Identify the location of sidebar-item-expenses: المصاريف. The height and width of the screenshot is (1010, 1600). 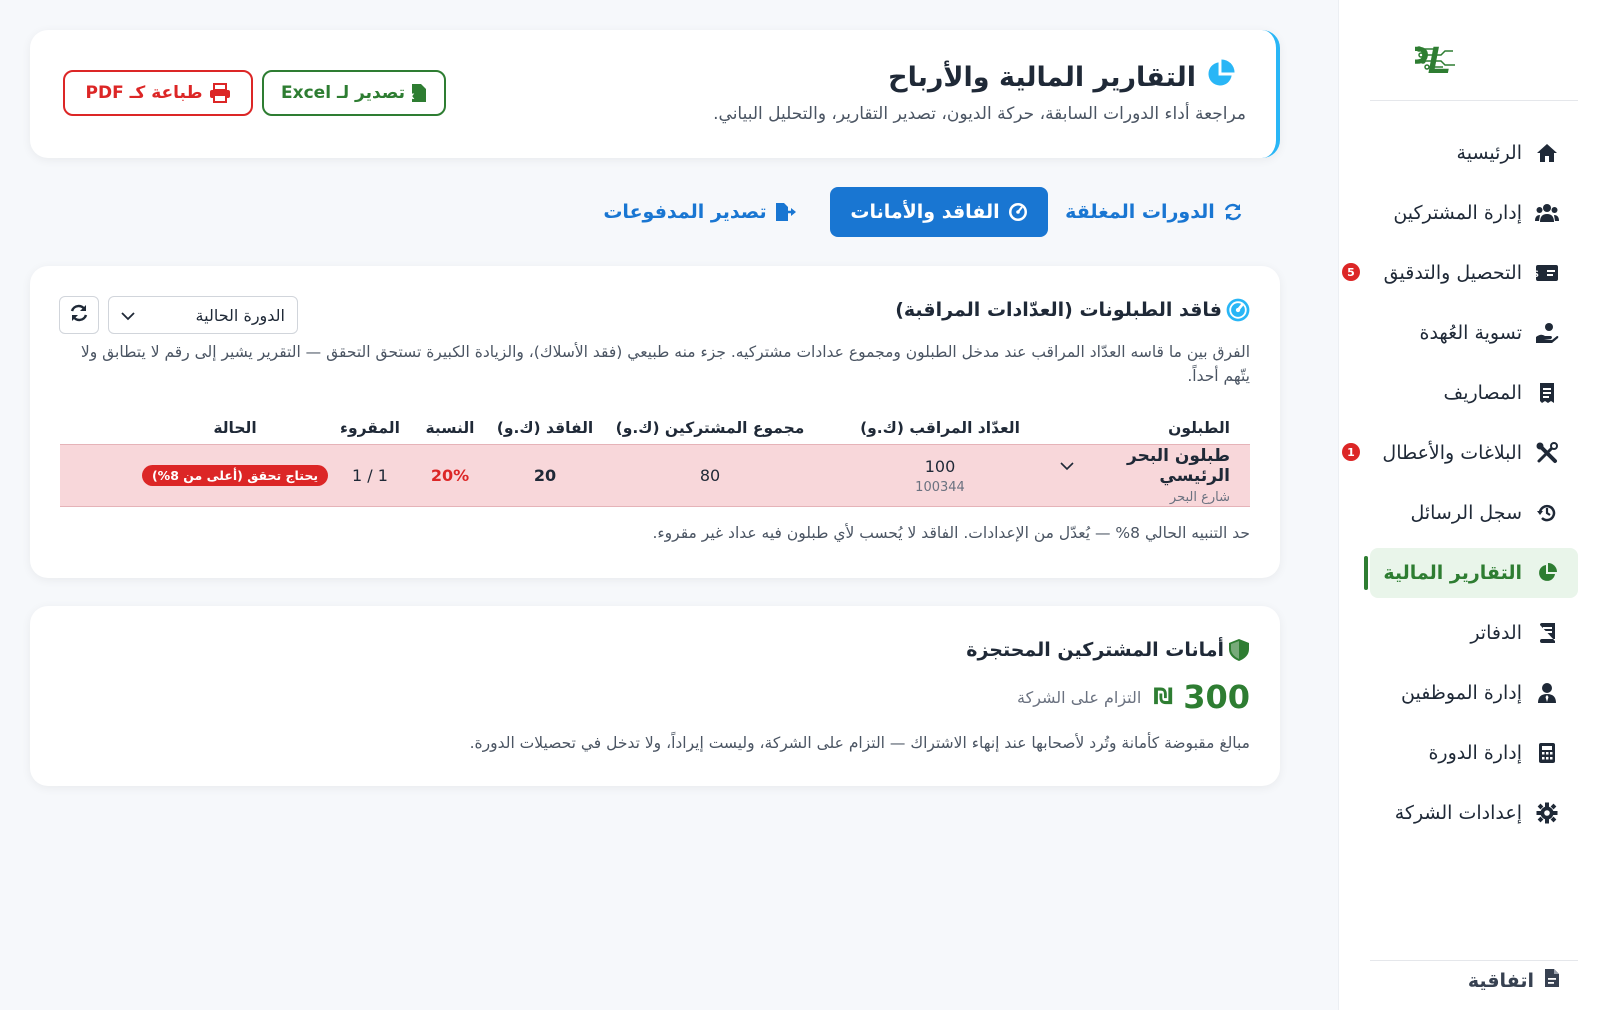
(1474, 393).